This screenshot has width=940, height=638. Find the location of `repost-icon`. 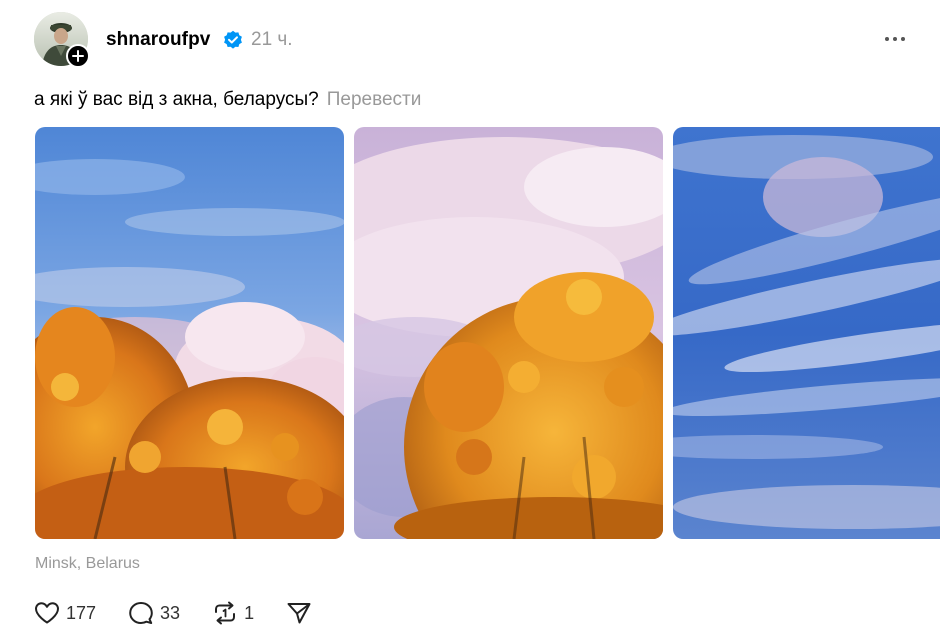

repost-icon is located at coordinates (225, 613).